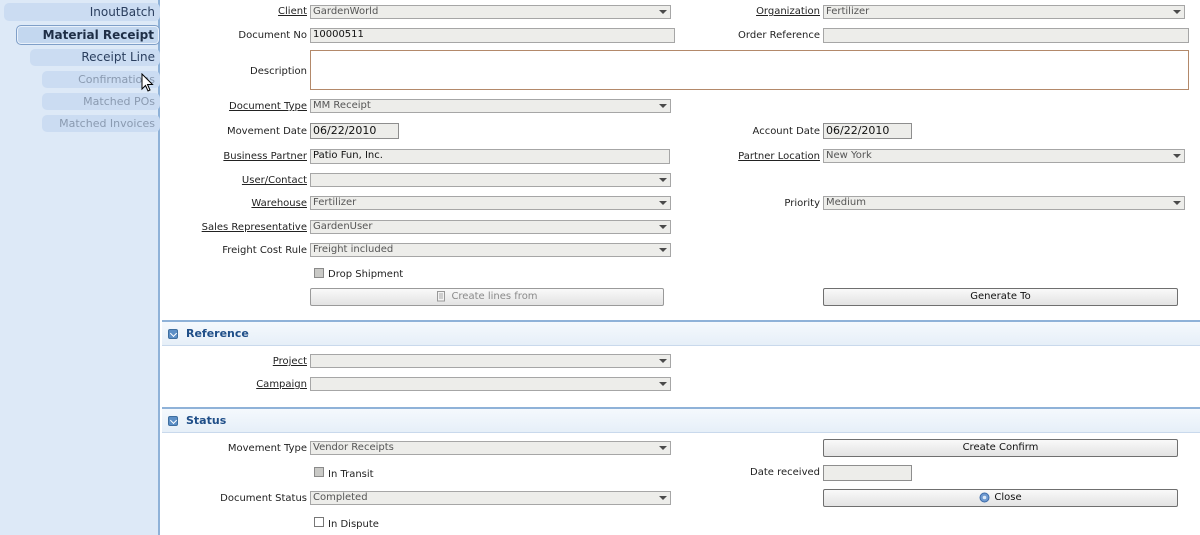 This screenshot has width=1200, height=535. What do you see at coordinates (984, 497) in the screenshot?
I see `gear-icon` at bounding box center [984, 497].